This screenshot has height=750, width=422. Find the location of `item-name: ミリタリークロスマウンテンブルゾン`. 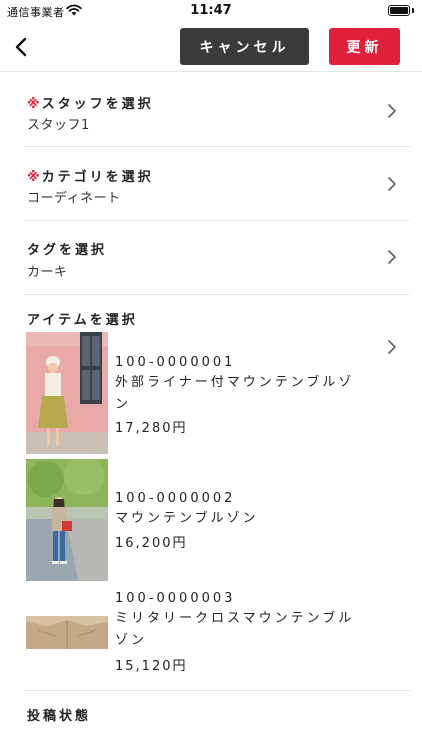

item-name: ミリタリークロスマウンテンブルゾン is located at coordinates (235, 629).